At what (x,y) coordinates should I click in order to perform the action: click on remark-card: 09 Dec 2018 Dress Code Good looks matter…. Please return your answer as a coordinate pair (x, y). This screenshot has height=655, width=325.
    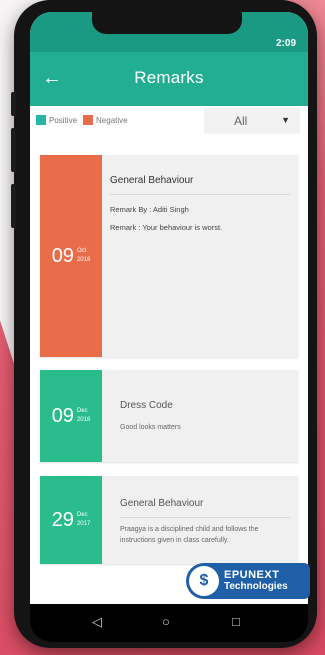
    Looking at the image, I should click on (169, 416).